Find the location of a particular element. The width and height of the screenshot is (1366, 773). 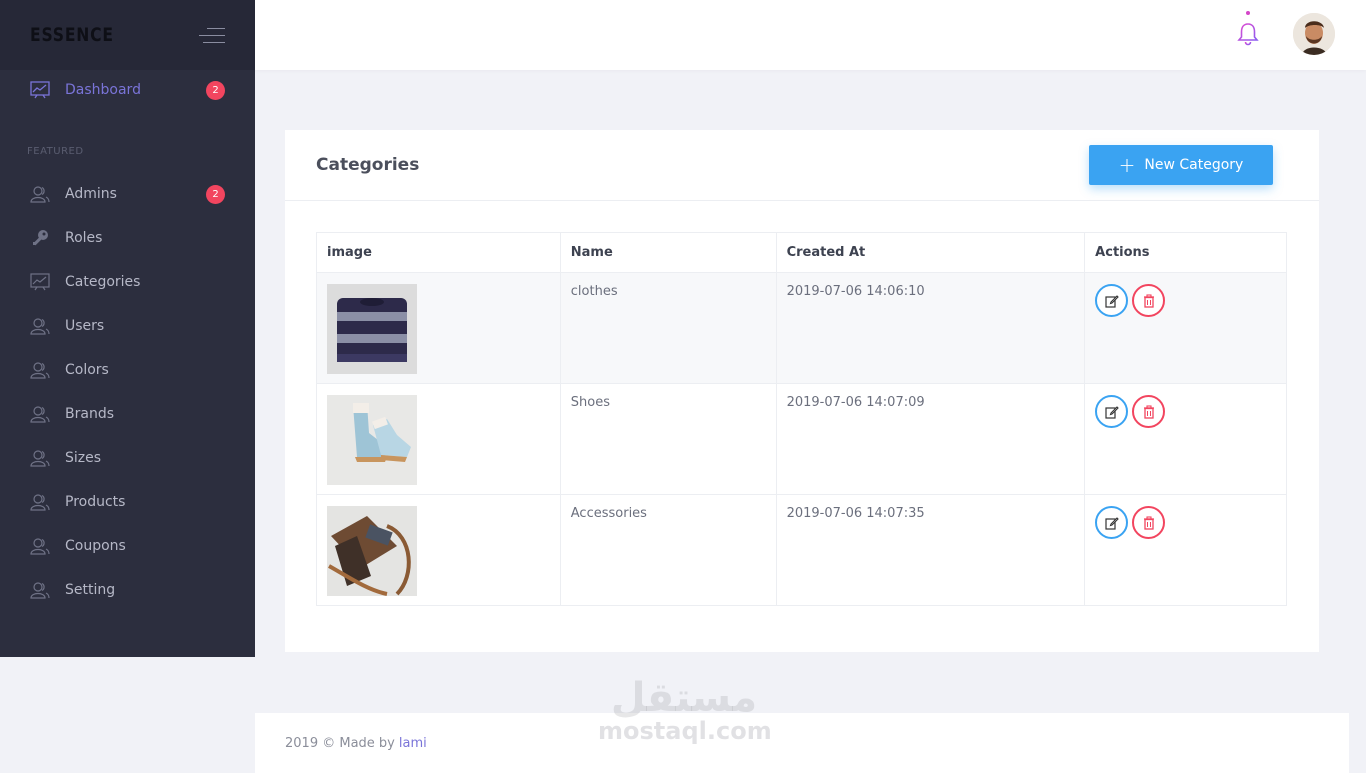

sidebar-item-label: Admins is located at coordinates (91, 194).